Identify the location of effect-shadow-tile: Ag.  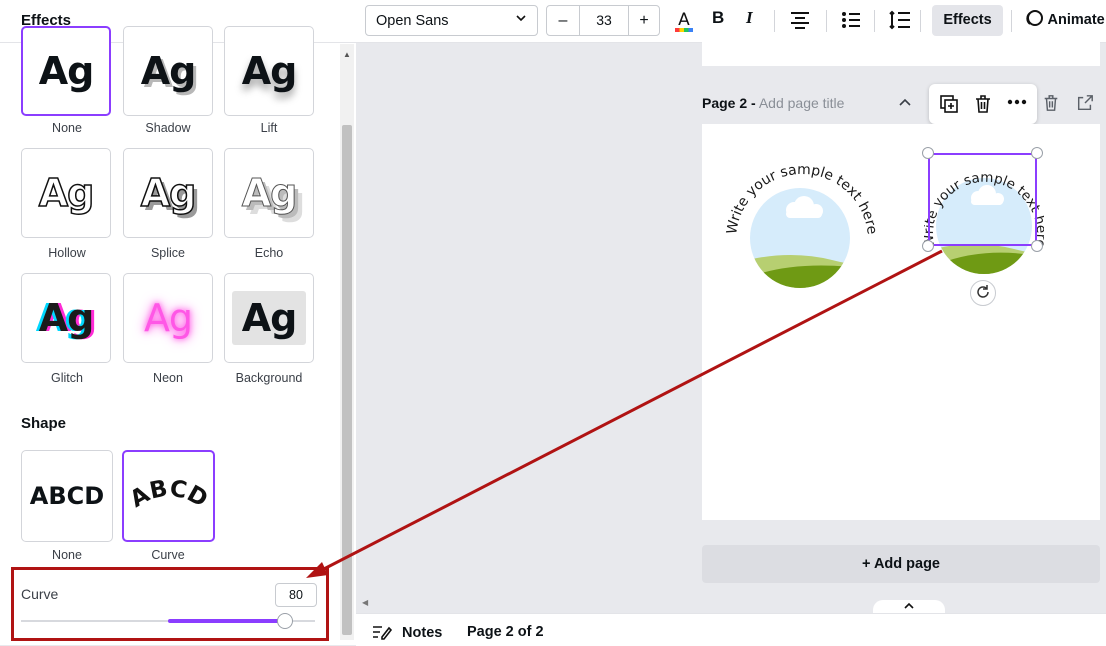
(168, 71).